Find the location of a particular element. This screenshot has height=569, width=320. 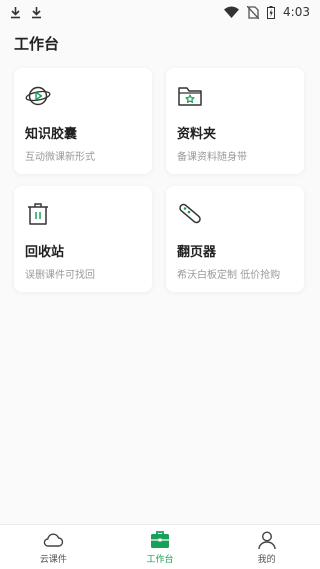

page-title: 工作台 is located at coordinates (37, 44).